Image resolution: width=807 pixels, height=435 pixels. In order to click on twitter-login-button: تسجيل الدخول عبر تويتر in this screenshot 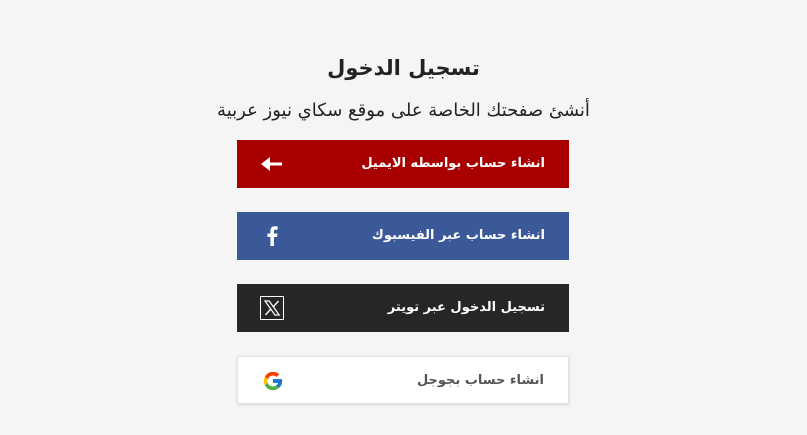, I will do `click(403, 308)`.